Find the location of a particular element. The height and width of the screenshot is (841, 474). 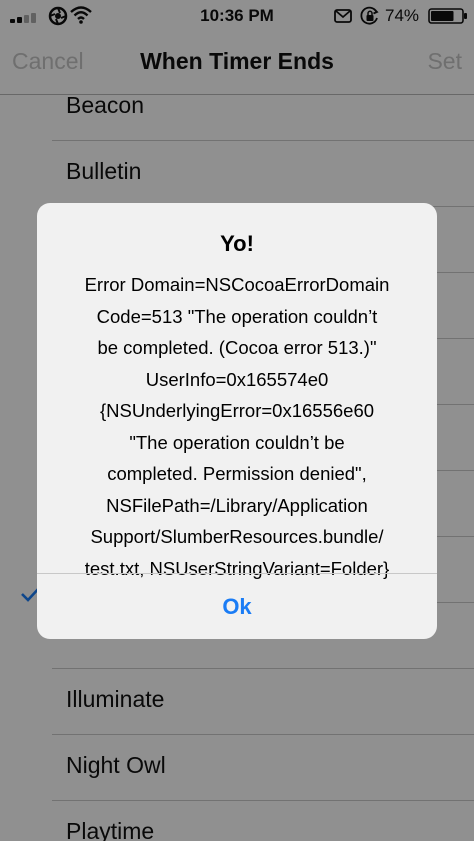

alert-message-line: Error Domain=NSCocoaErrorDomain is located at coordinates (237, 284).